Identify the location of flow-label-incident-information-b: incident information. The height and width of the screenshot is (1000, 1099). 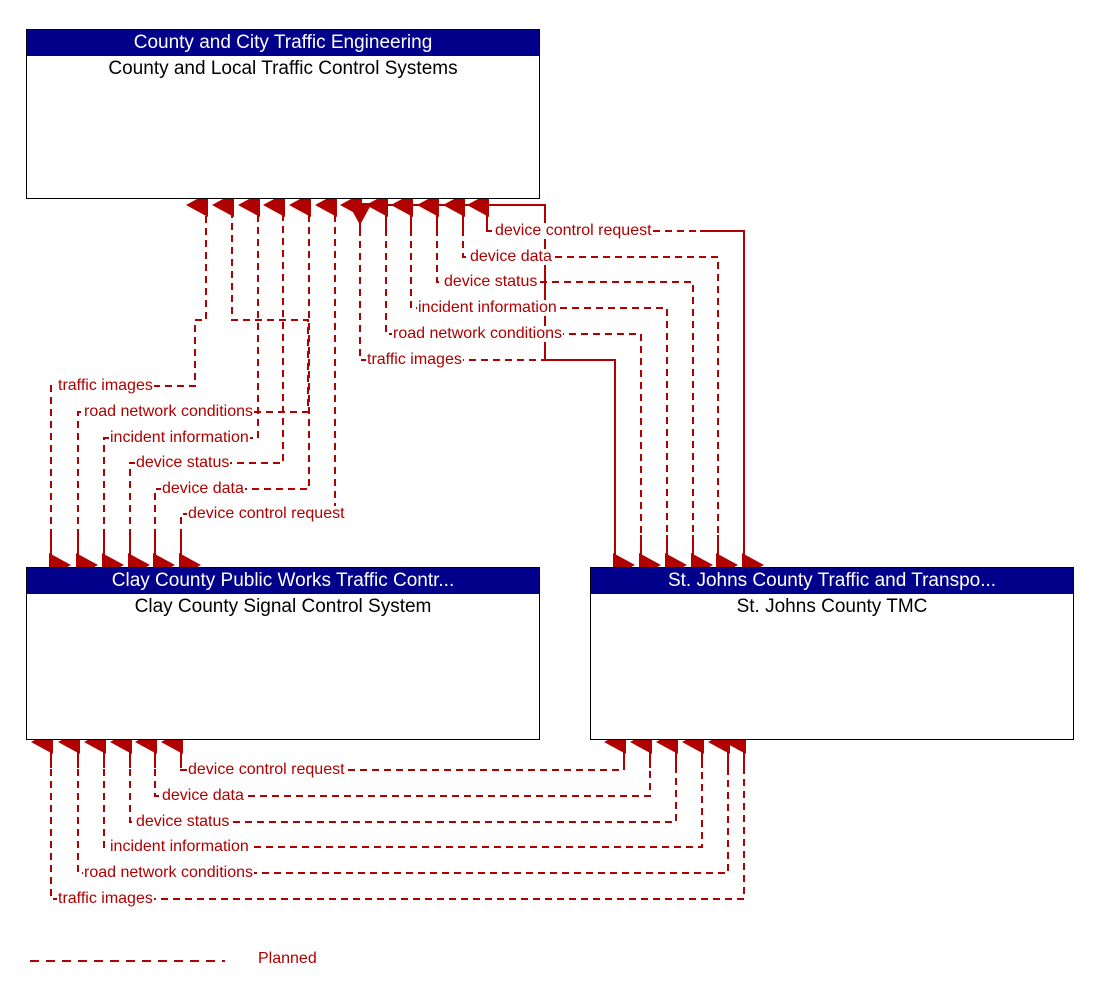
(179, 437).